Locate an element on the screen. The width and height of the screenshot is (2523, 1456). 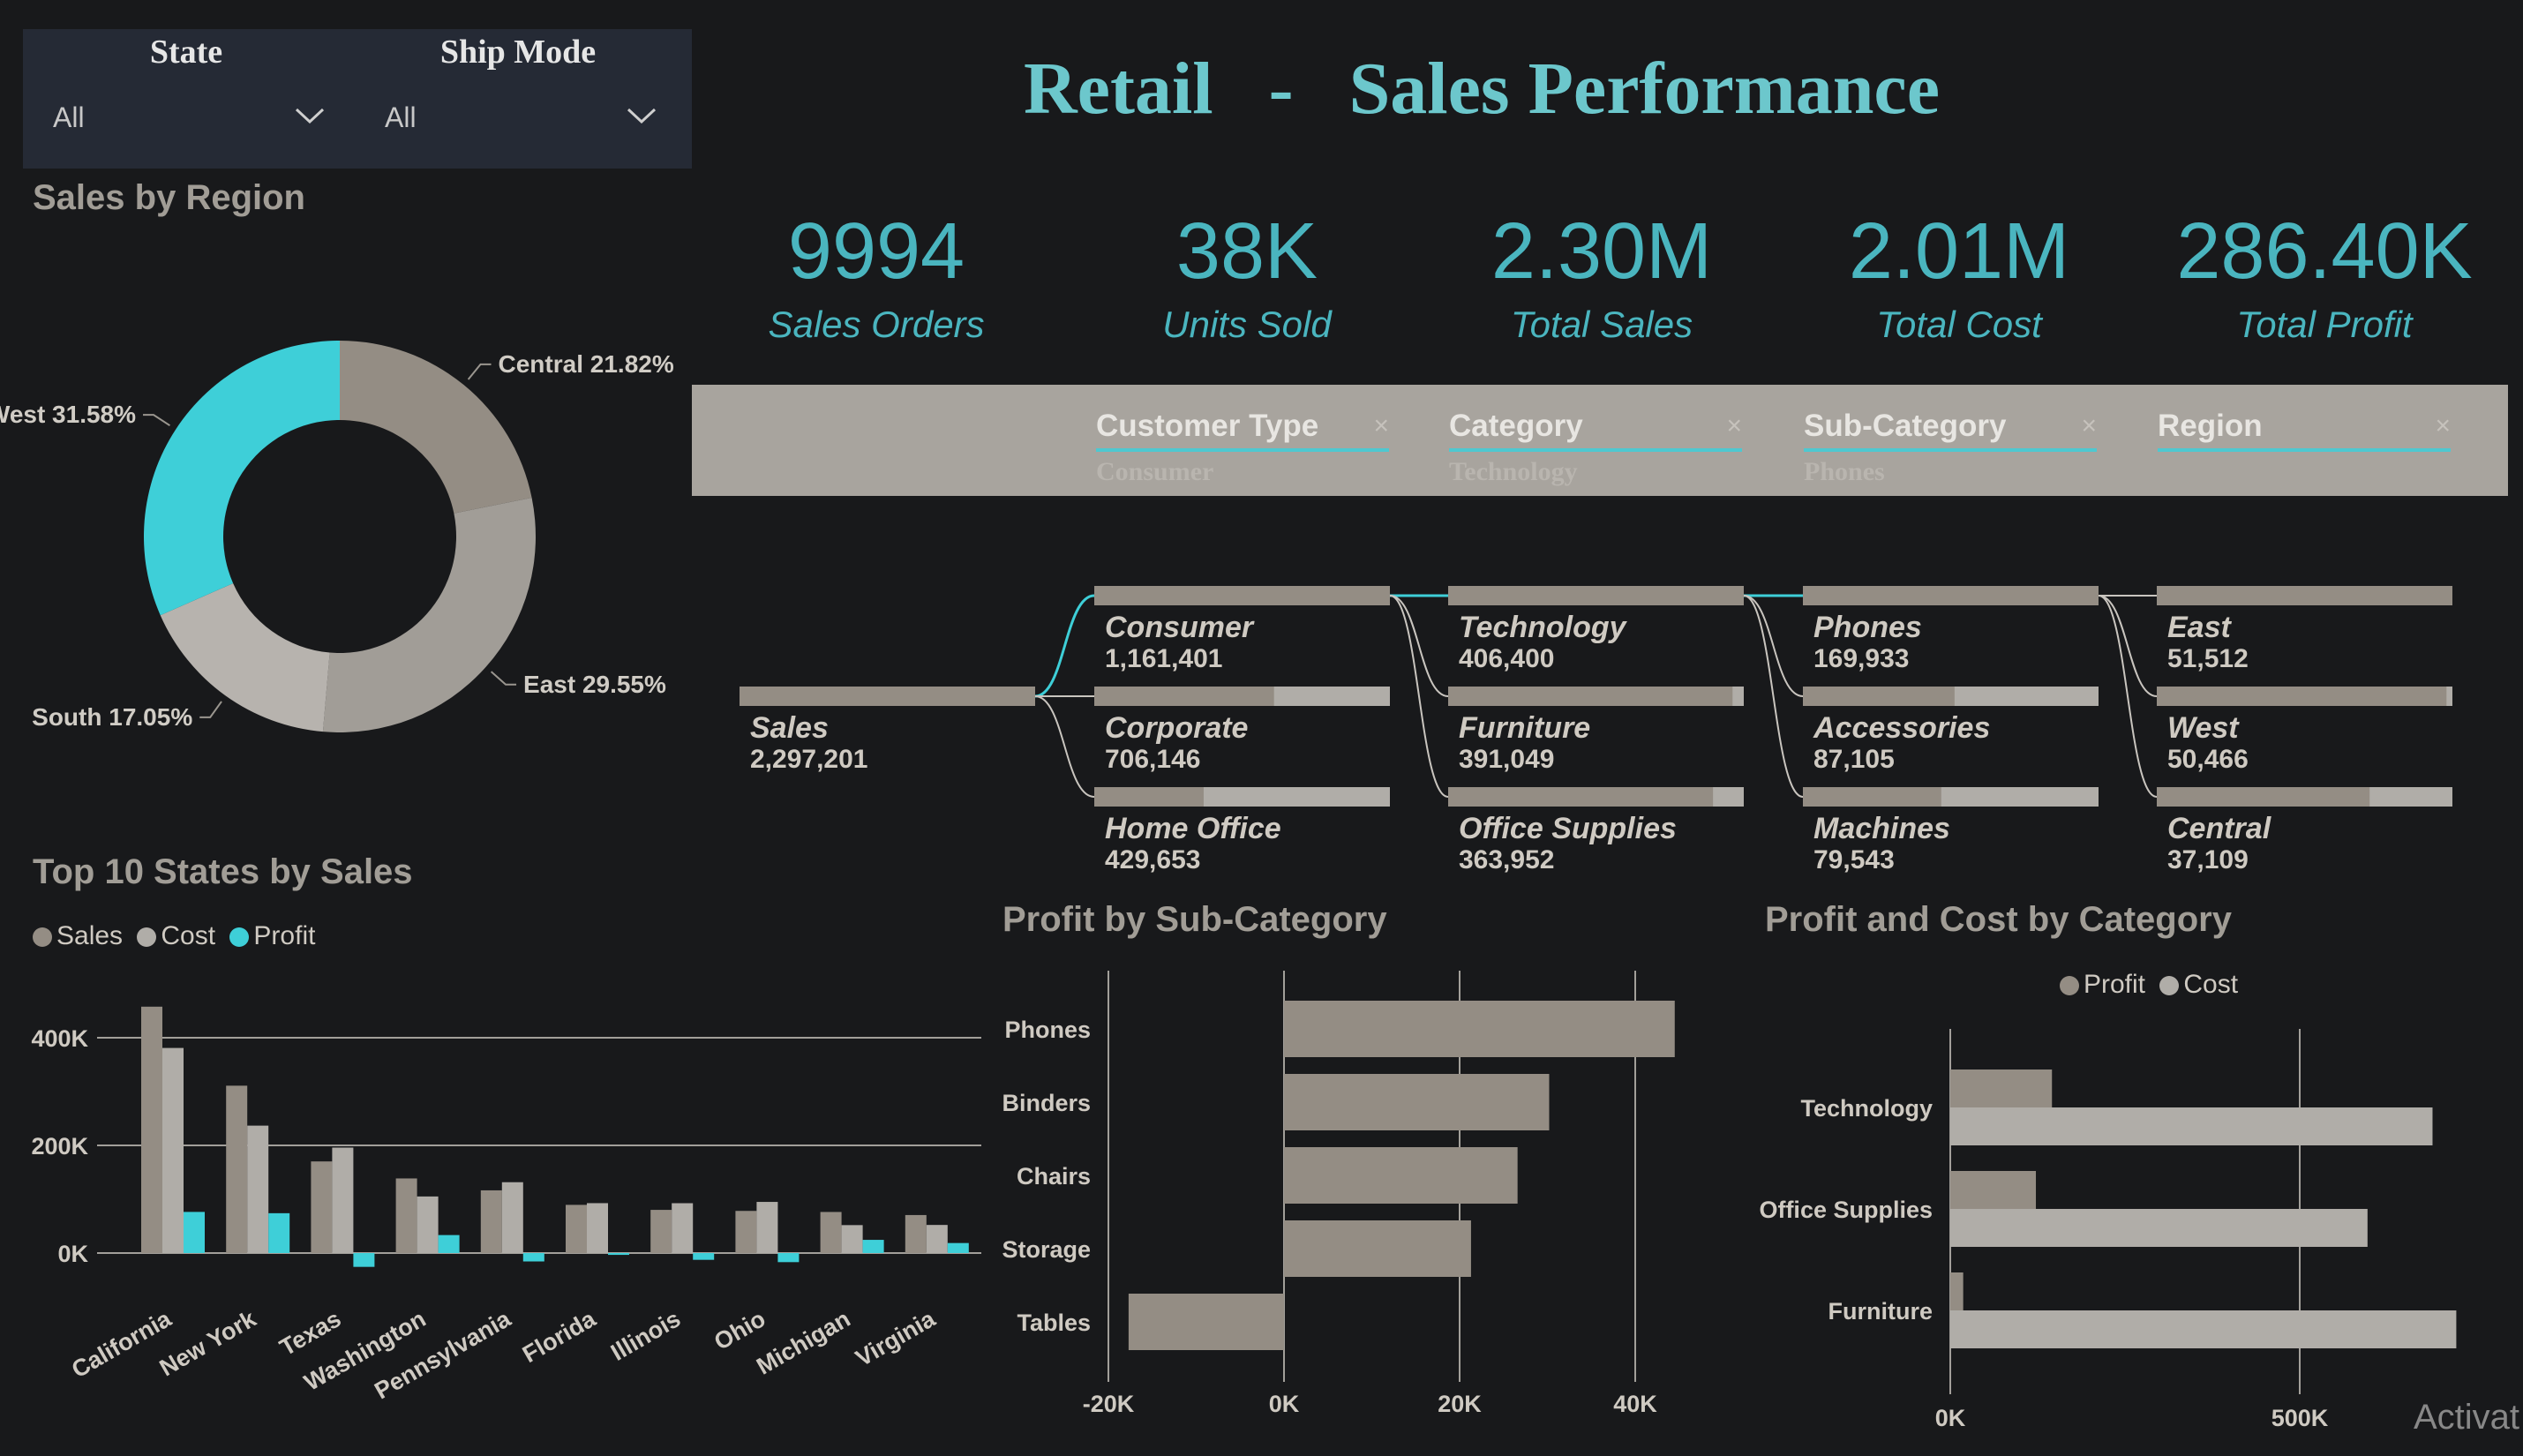
tree-node-value: 51,512 is located at coordinates (2208, 658).